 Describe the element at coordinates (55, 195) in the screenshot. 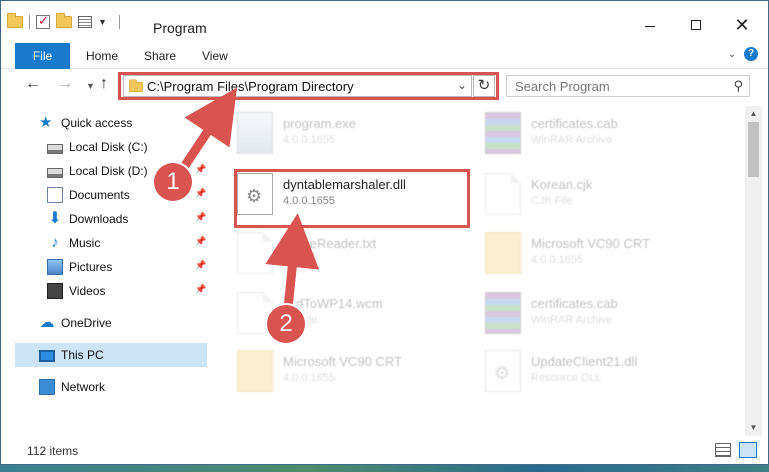

I see `documents-icon` at that location.